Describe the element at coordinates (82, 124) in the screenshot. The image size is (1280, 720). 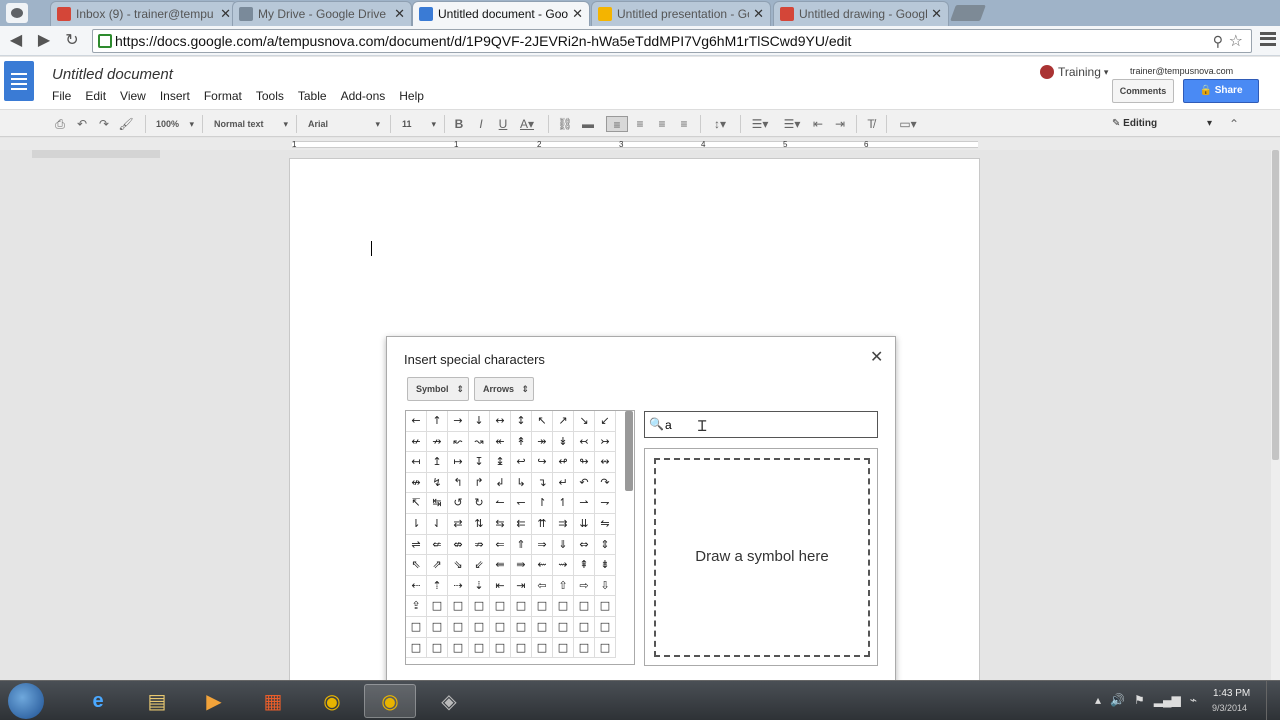
I see `undo-icon: ↶` at that location.